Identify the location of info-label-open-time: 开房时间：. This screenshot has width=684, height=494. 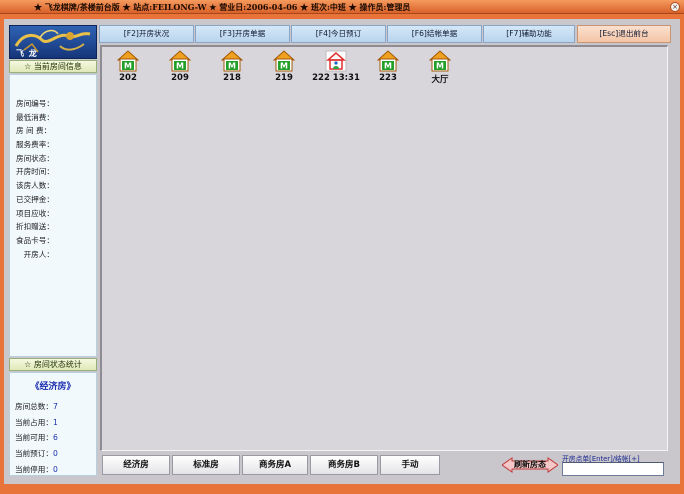
(35, 172).